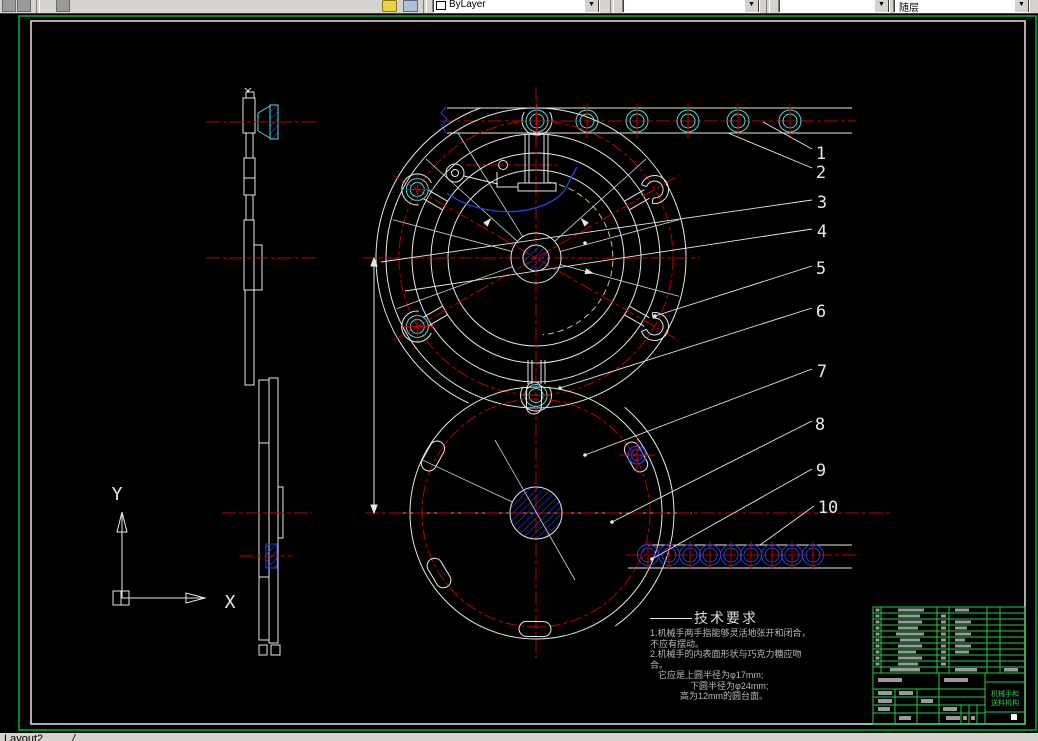 The width and height of the screenshot is (1038, 741). What do you see at coordinates (516, 6) in the screenshot?
I see `layer-combobox: ByLayer ▼` at bounding box center [516, 6].